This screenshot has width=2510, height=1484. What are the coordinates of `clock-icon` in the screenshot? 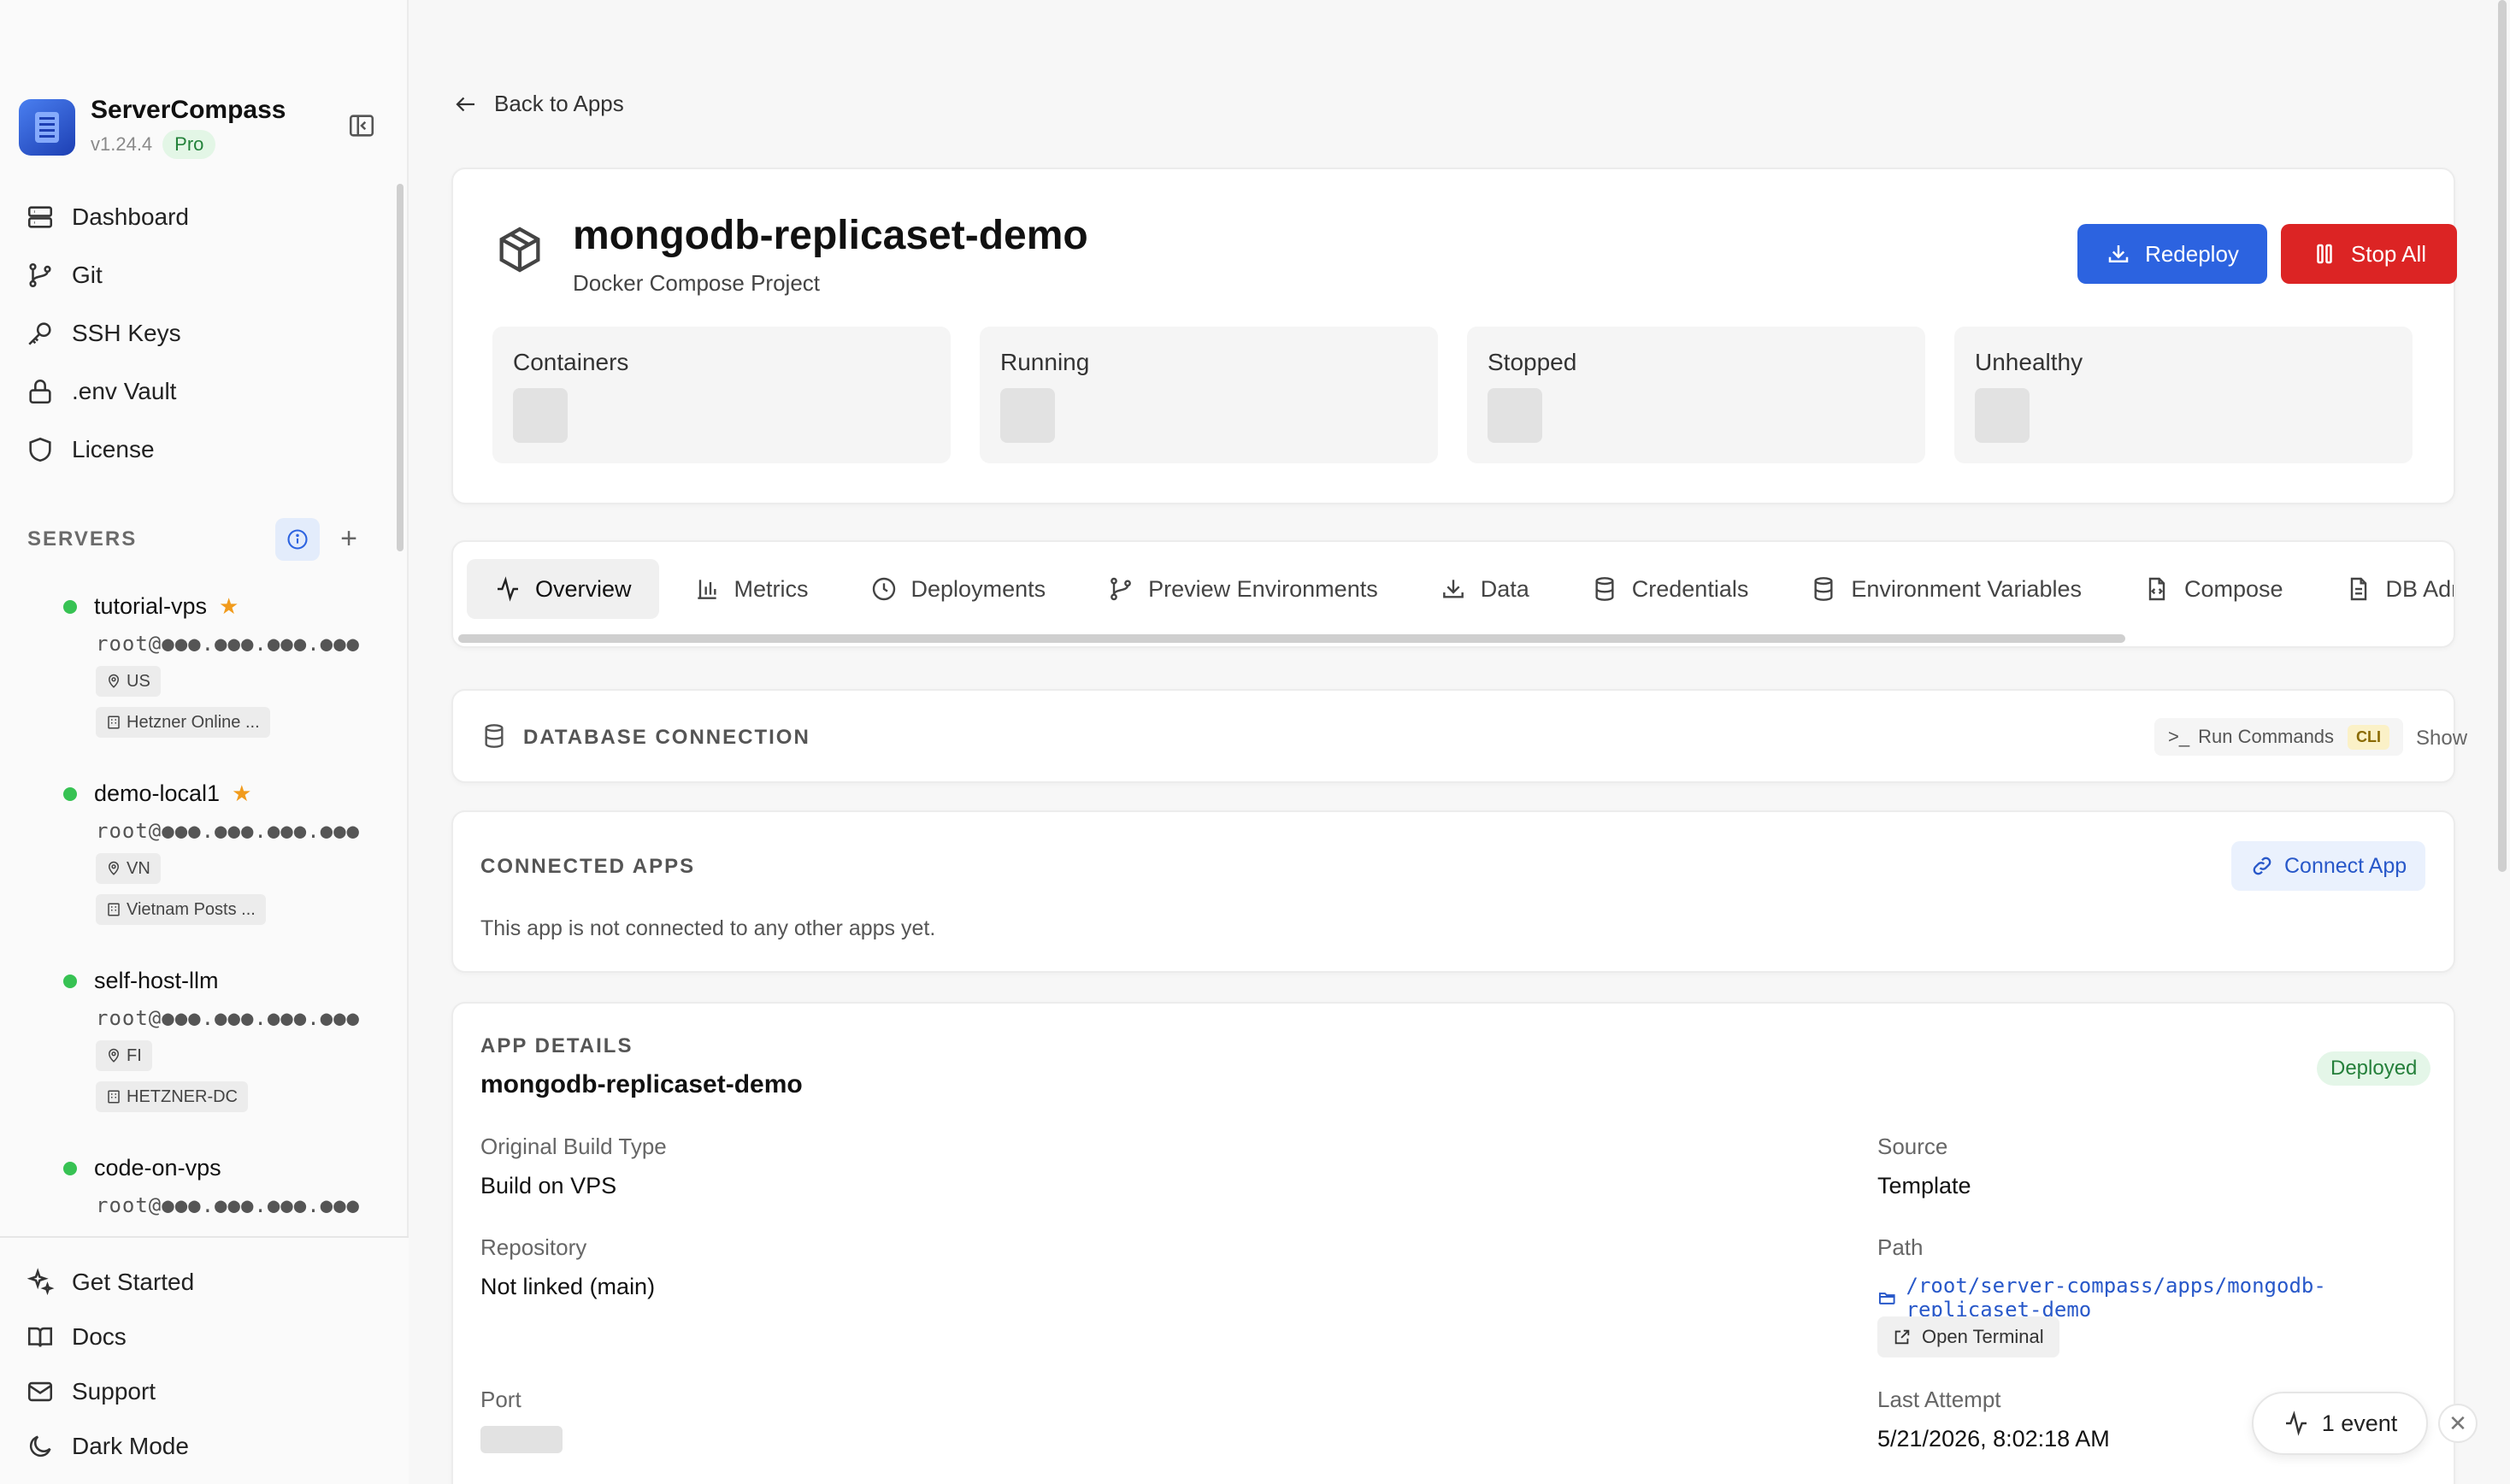 It's located at (884, 589).